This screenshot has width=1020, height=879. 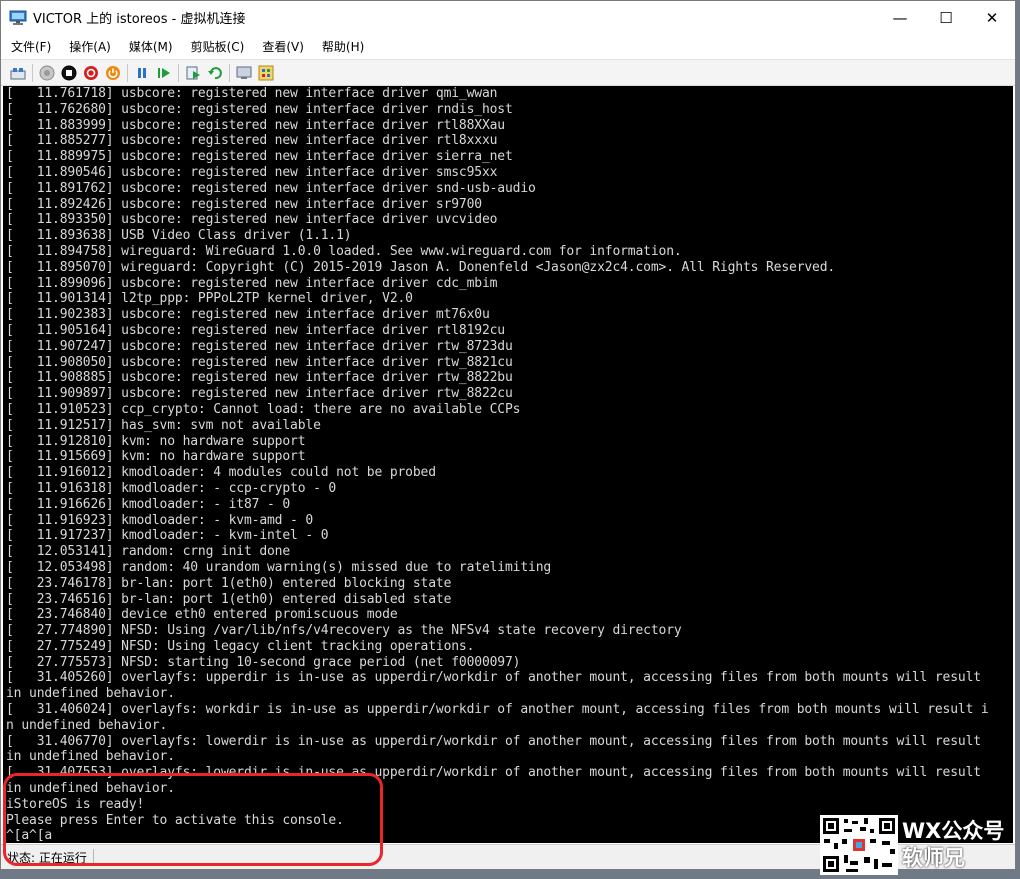 I want to click on console-line: n undefined behavior., so click(x=87, y=725).